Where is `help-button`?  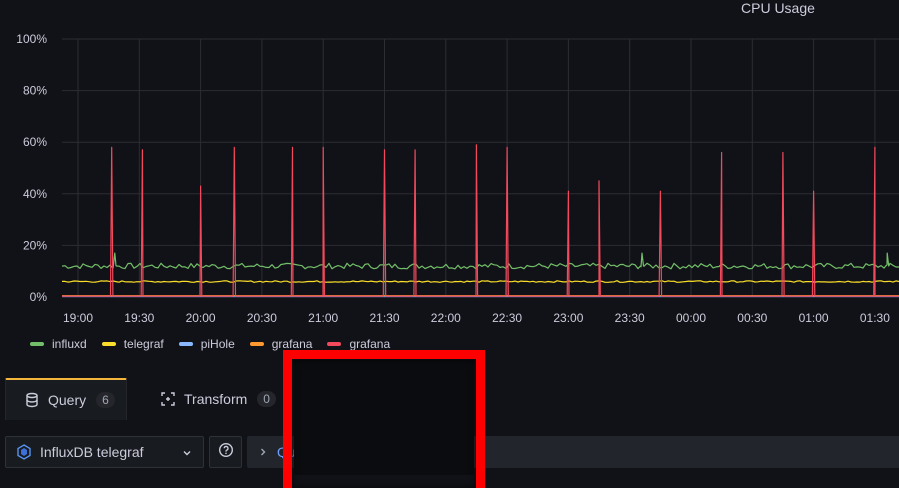
help-button is located at coordinates (225, 452).